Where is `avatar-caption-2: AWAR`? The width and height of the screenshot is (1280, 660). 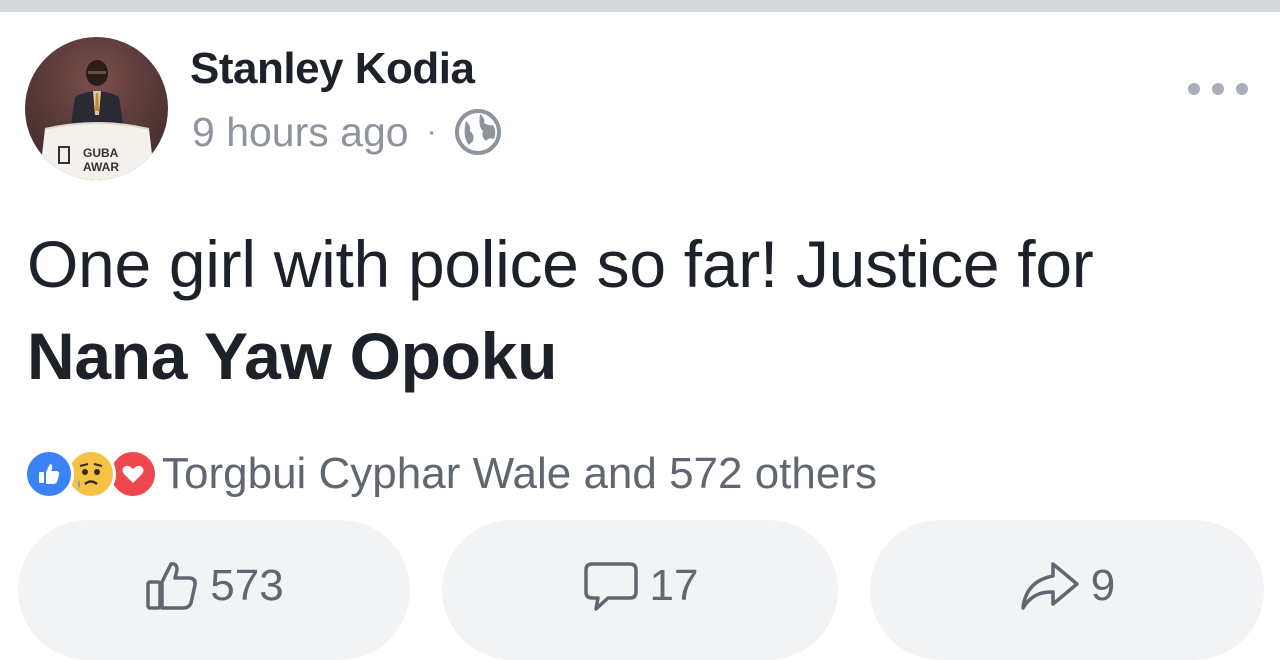
avatar-caption-2: AWAR is located at coordinates (101, 167).